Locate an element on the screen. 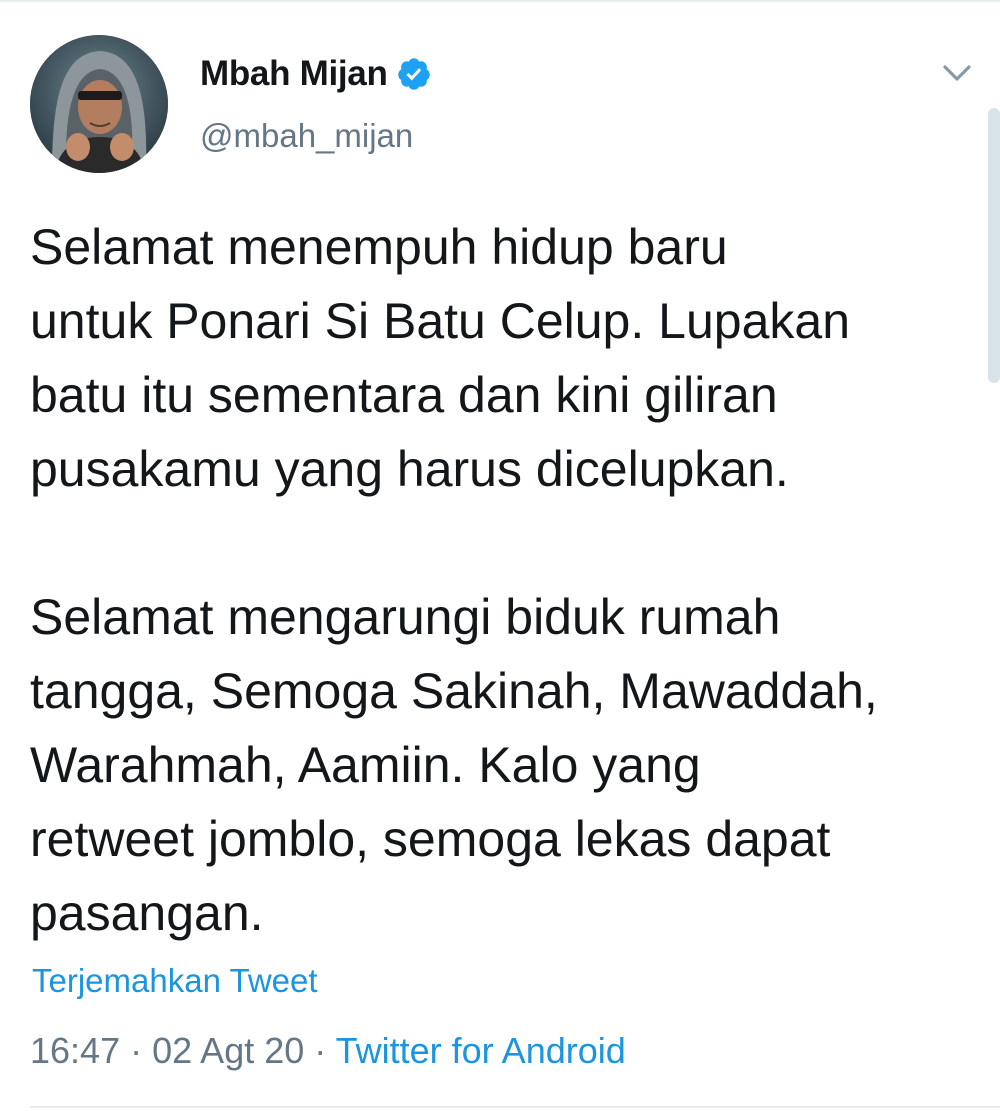 The image size is (1000, 1111). hooded-person-avatar-icon is located at coordinates (99, 104).